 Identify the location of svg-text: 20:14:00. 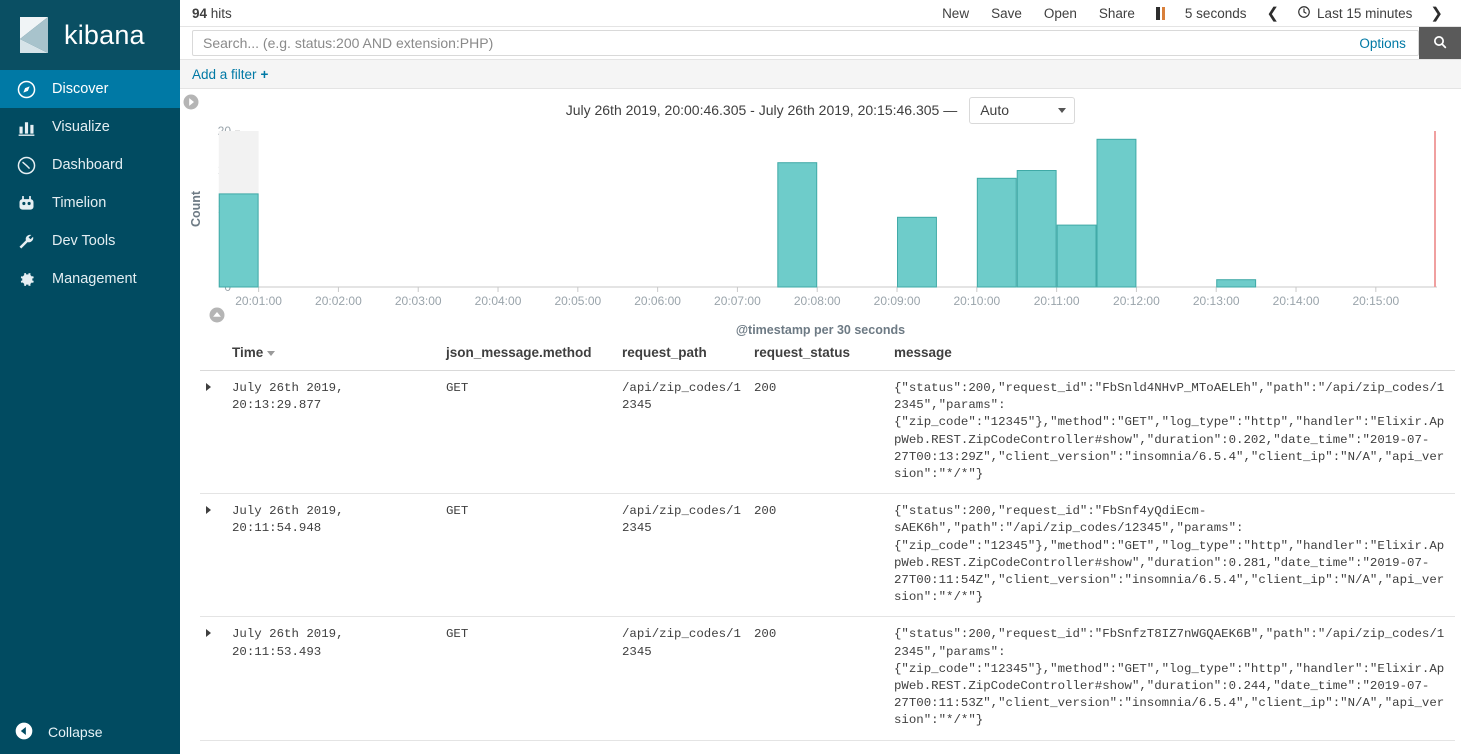
(1296, 301).